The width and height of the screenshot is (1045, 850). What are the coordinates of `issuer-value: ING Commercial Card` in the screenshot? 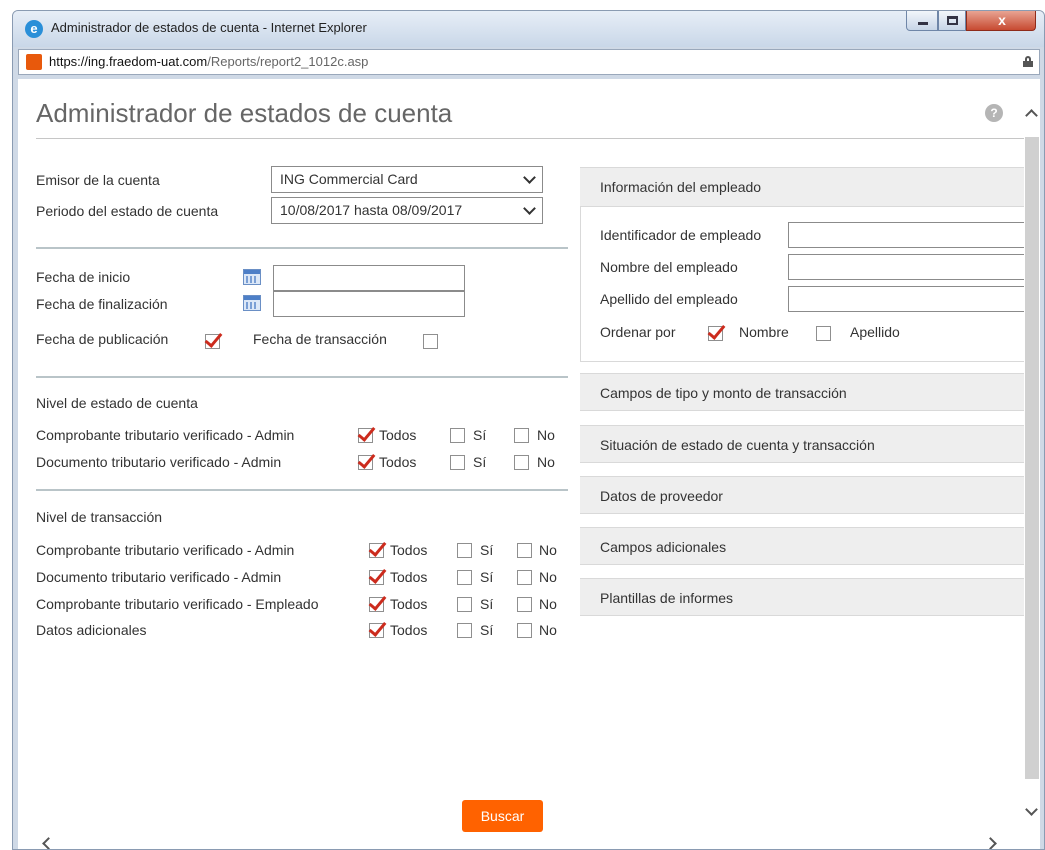 It's located at (349, 179).